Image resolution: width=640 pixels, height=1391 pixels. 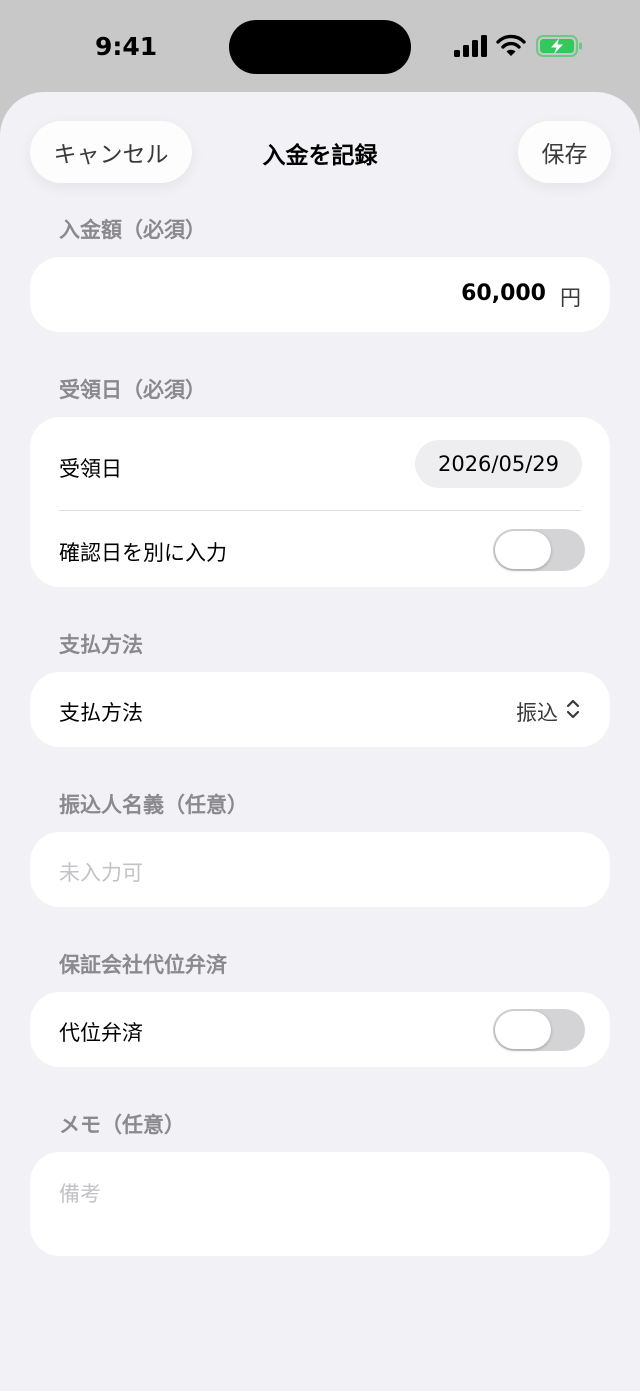 What do you see at coordinates (320, 1029) in the screenshot?
I see `guarantee-card: 代位弁済` at bounding box center [320, 1029].